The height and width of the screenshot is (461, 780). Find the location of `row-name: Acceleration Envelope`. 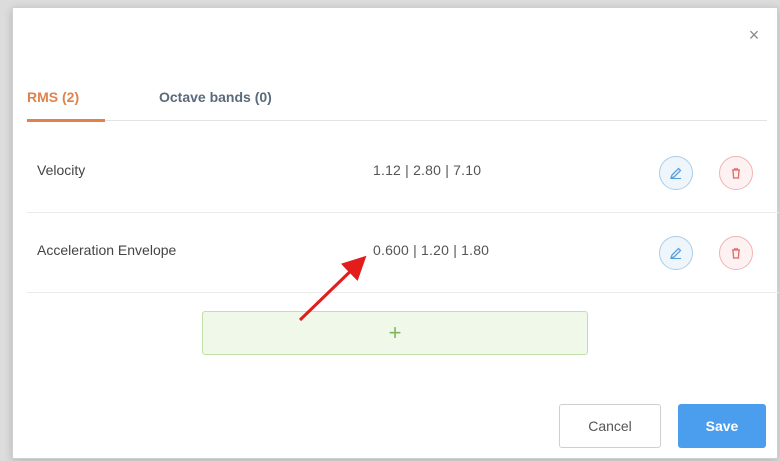

row-name: Acceleration Envelope is located at coordinates (107, 250).